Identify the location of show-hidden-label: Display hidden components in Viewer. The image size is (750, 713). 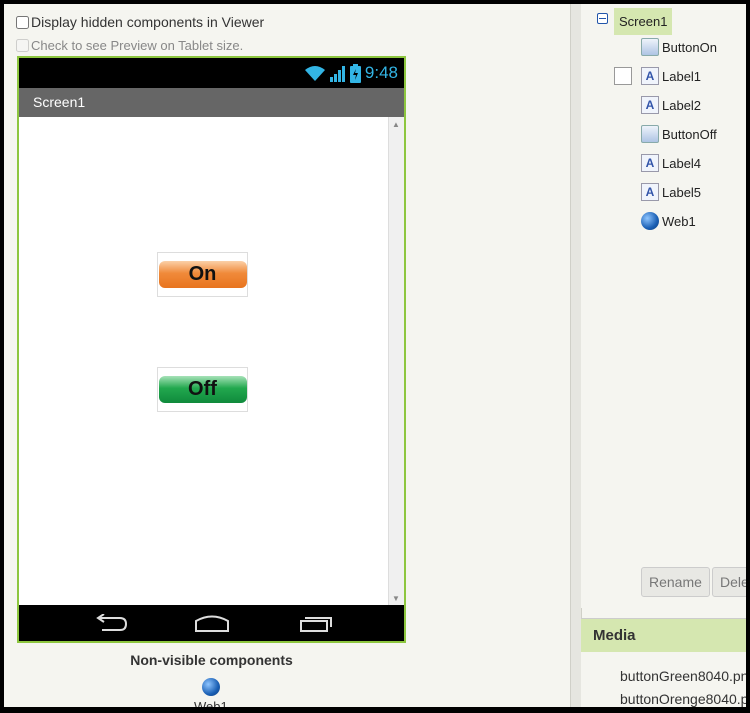
(148, 22).